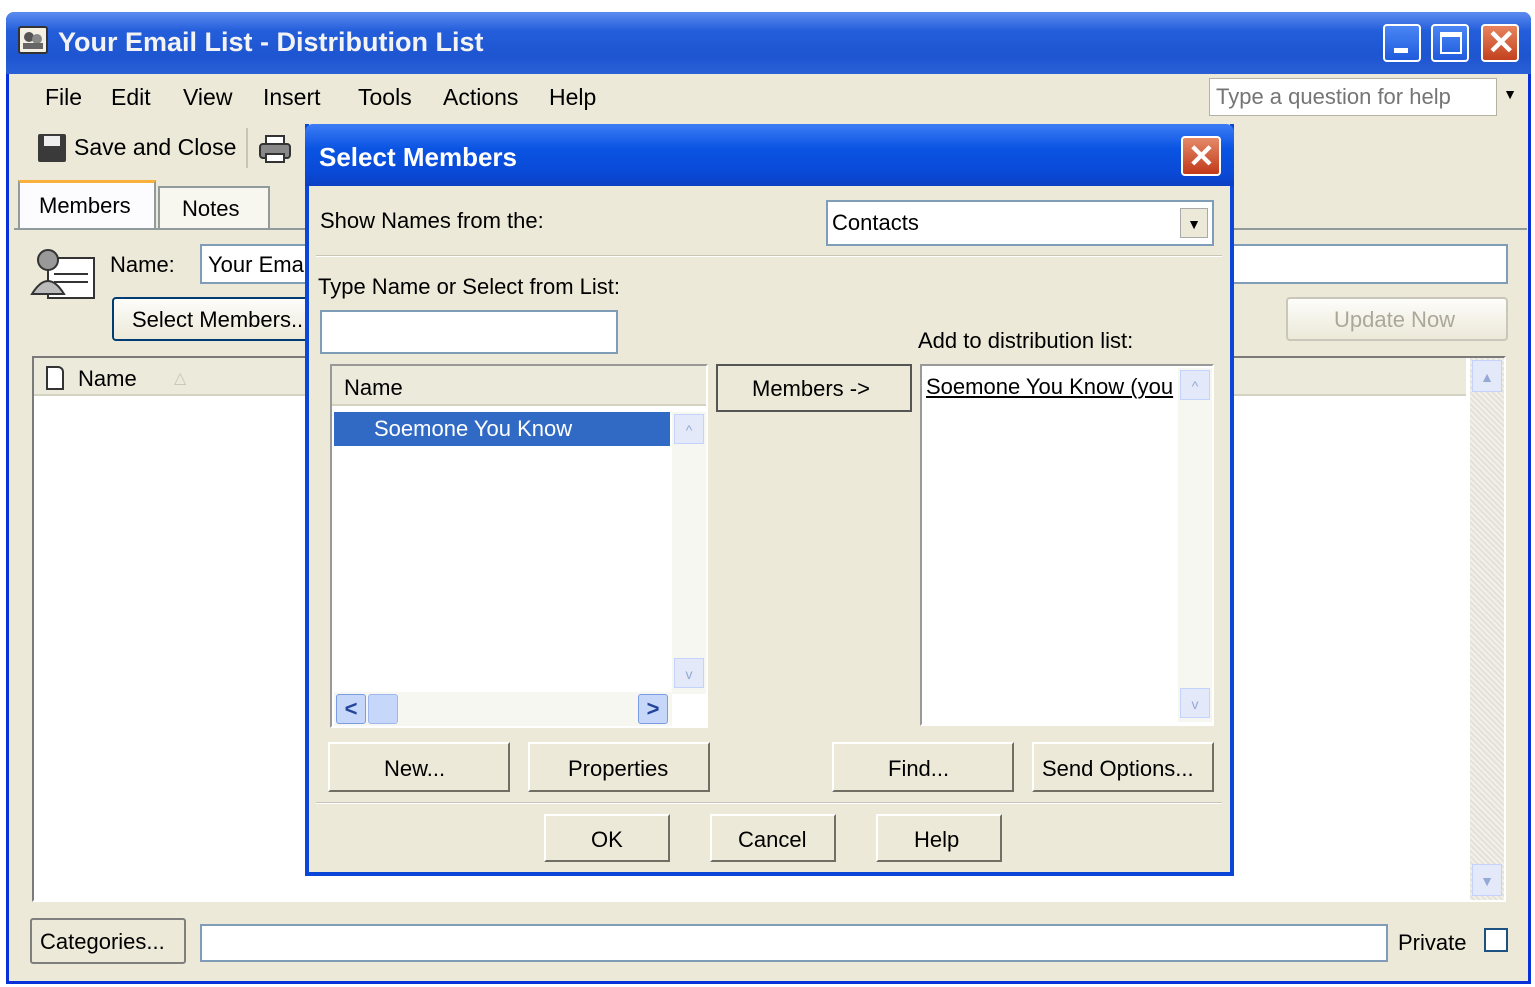  Describe the element at coordinates (131, 97) in the screenshot. I see `menu-edit: Edit` at that location.